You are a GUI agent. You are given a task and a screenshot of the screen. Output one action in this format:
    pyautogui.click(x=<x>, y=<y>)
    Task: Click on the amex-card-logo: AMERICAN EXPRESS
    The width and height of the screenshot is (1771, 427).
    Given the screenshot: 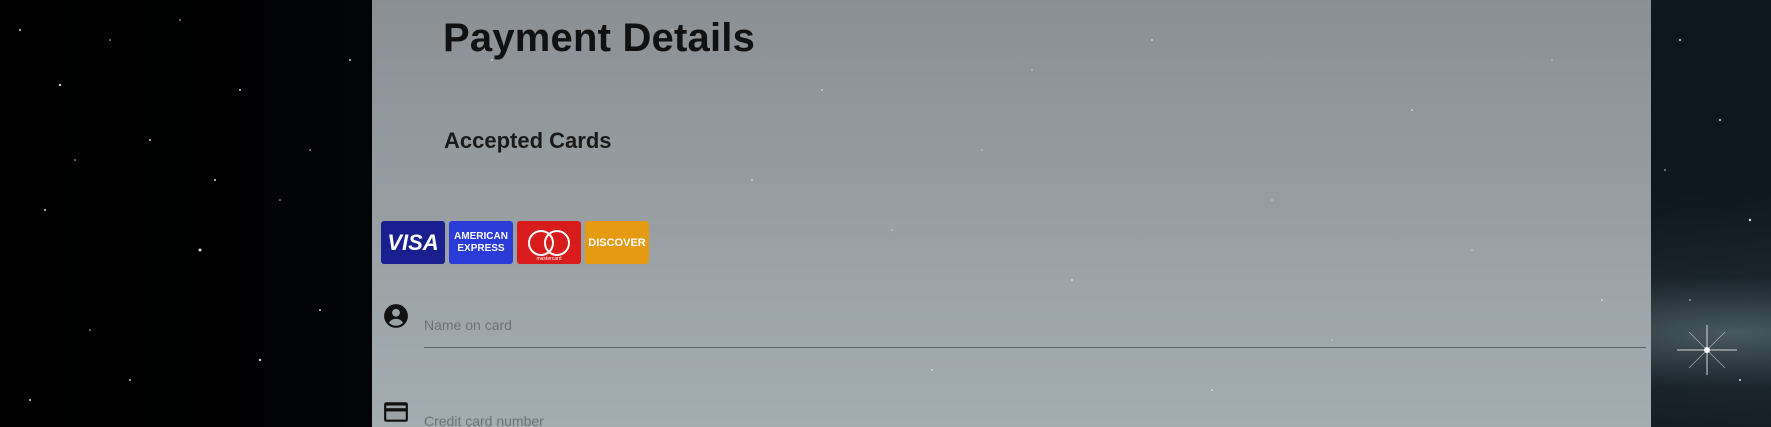 What is the action you would take?
    pyautogui.click(x=481, y=242)
    